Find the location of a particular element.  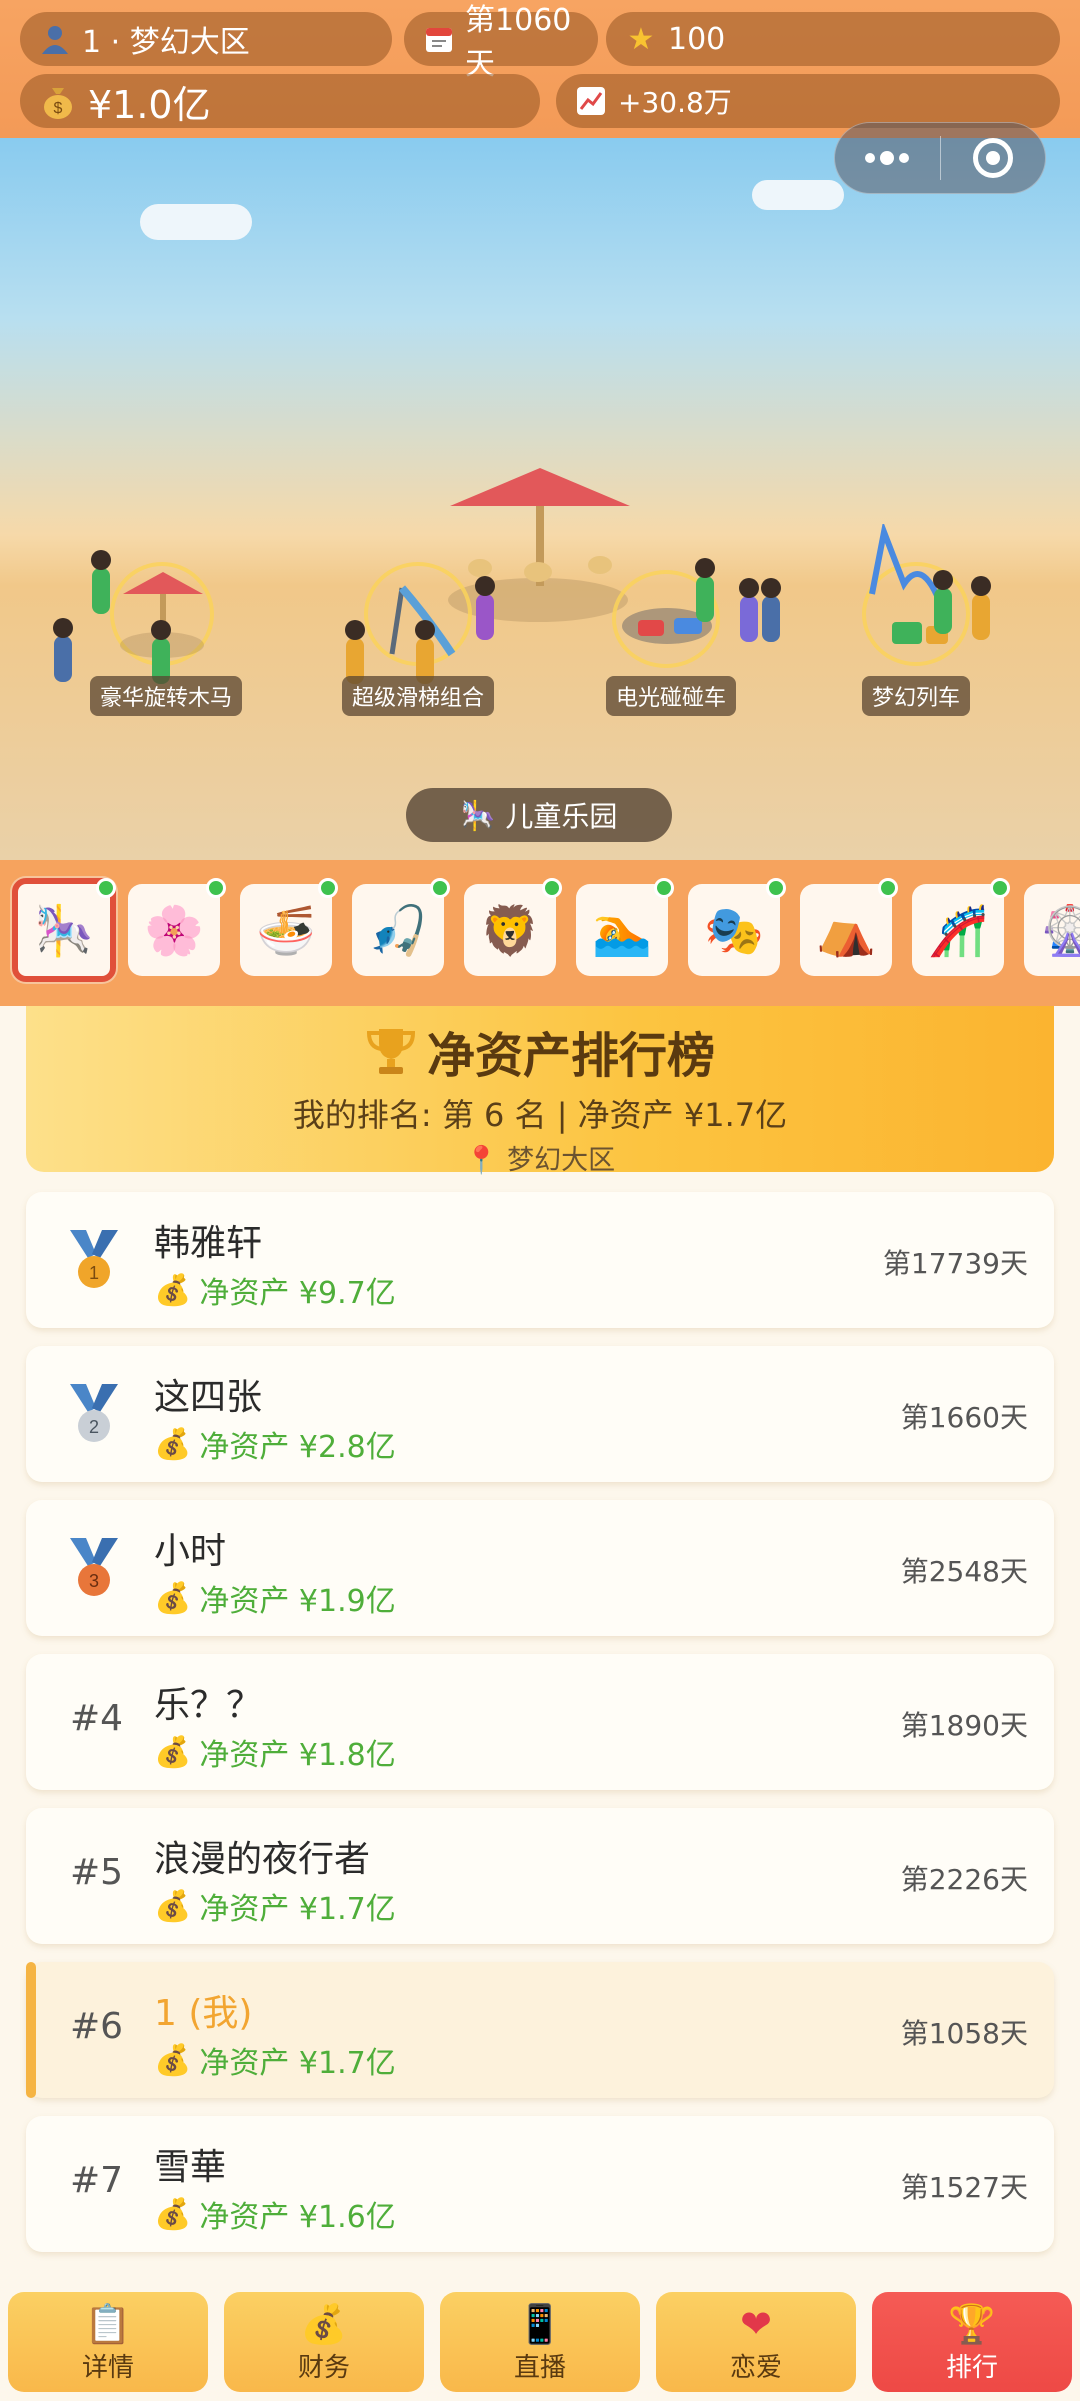

player-name: 小时 is located at coordinates (190, 1551).